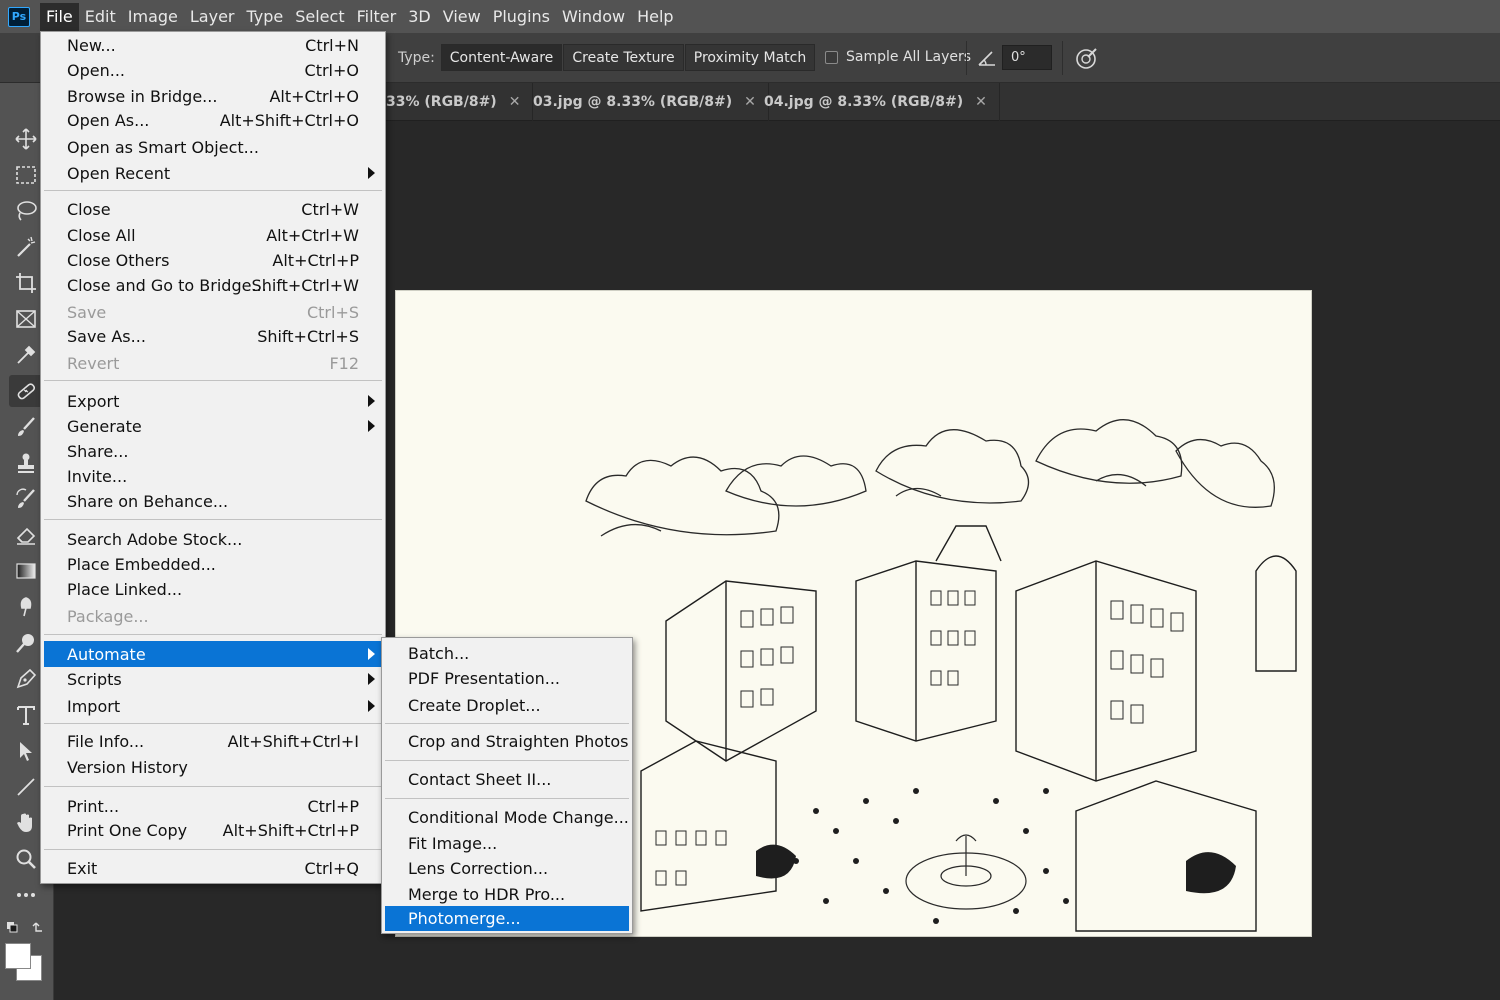 The image size is (1500, 1000). I want to click on menu-item-import: Import, so click(213, 706).